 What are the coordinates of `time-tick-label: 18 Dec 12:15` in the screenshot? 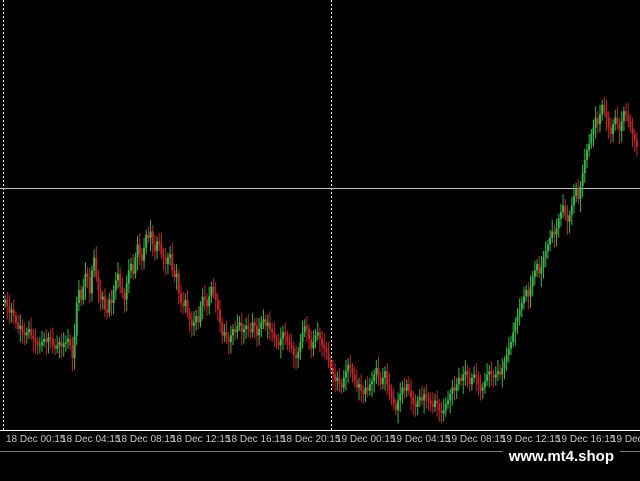 It's located at (201, 439).